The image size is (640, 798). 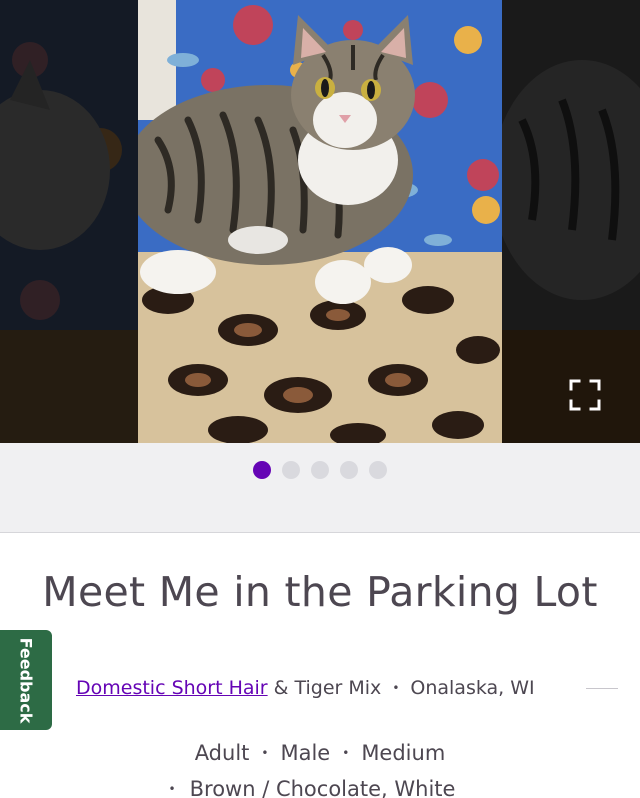 What do you see at coordinates (571, 221) in the screenshot?
I see `next-photo` at bounding box center [571, 221].